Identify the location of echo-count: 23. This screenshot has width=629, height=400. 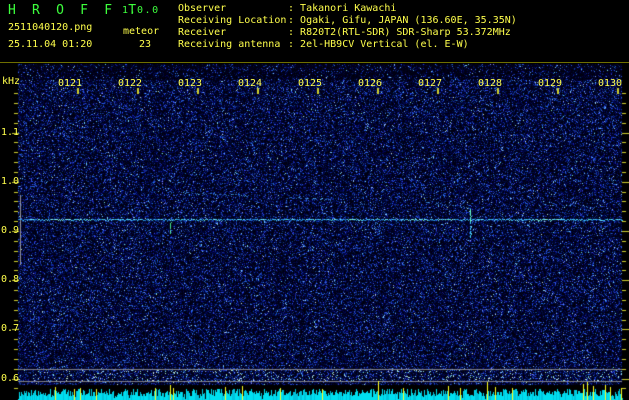
(145, 44).